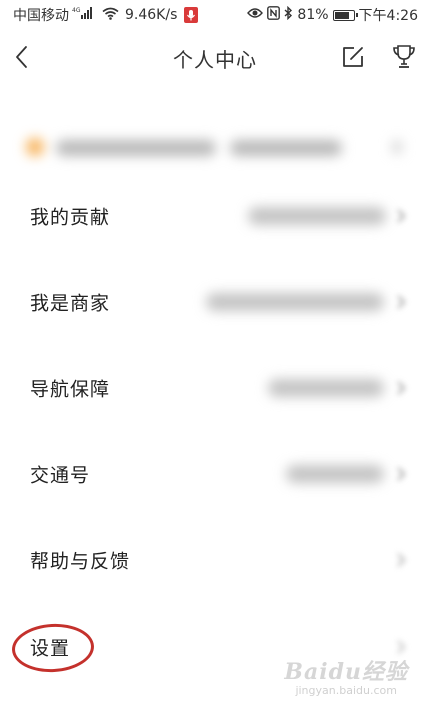  I want to click on menu-item-label: 我的贡献, so click(70, 217).